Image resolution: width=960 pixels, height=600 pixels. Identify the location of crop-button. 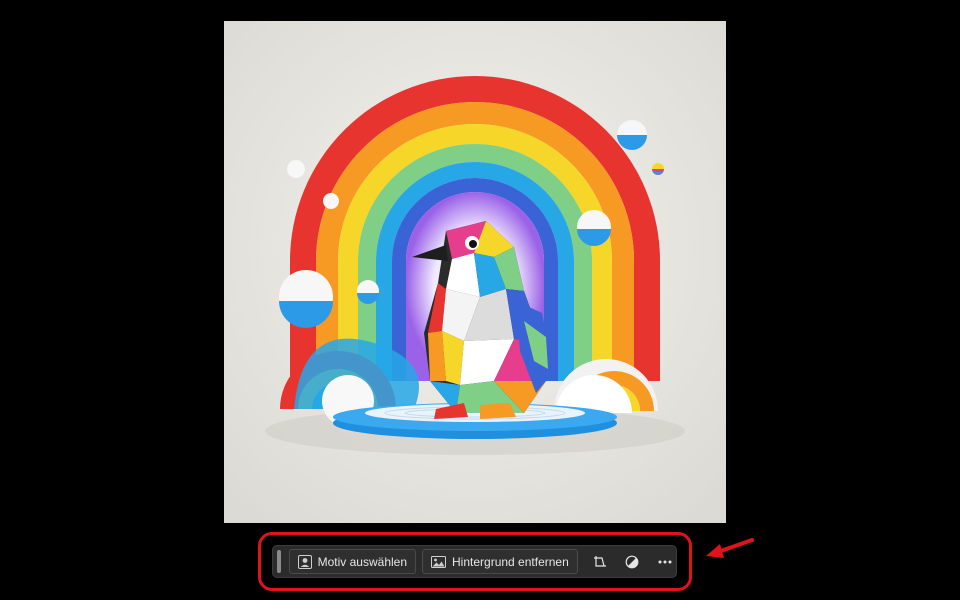
(600, 562).